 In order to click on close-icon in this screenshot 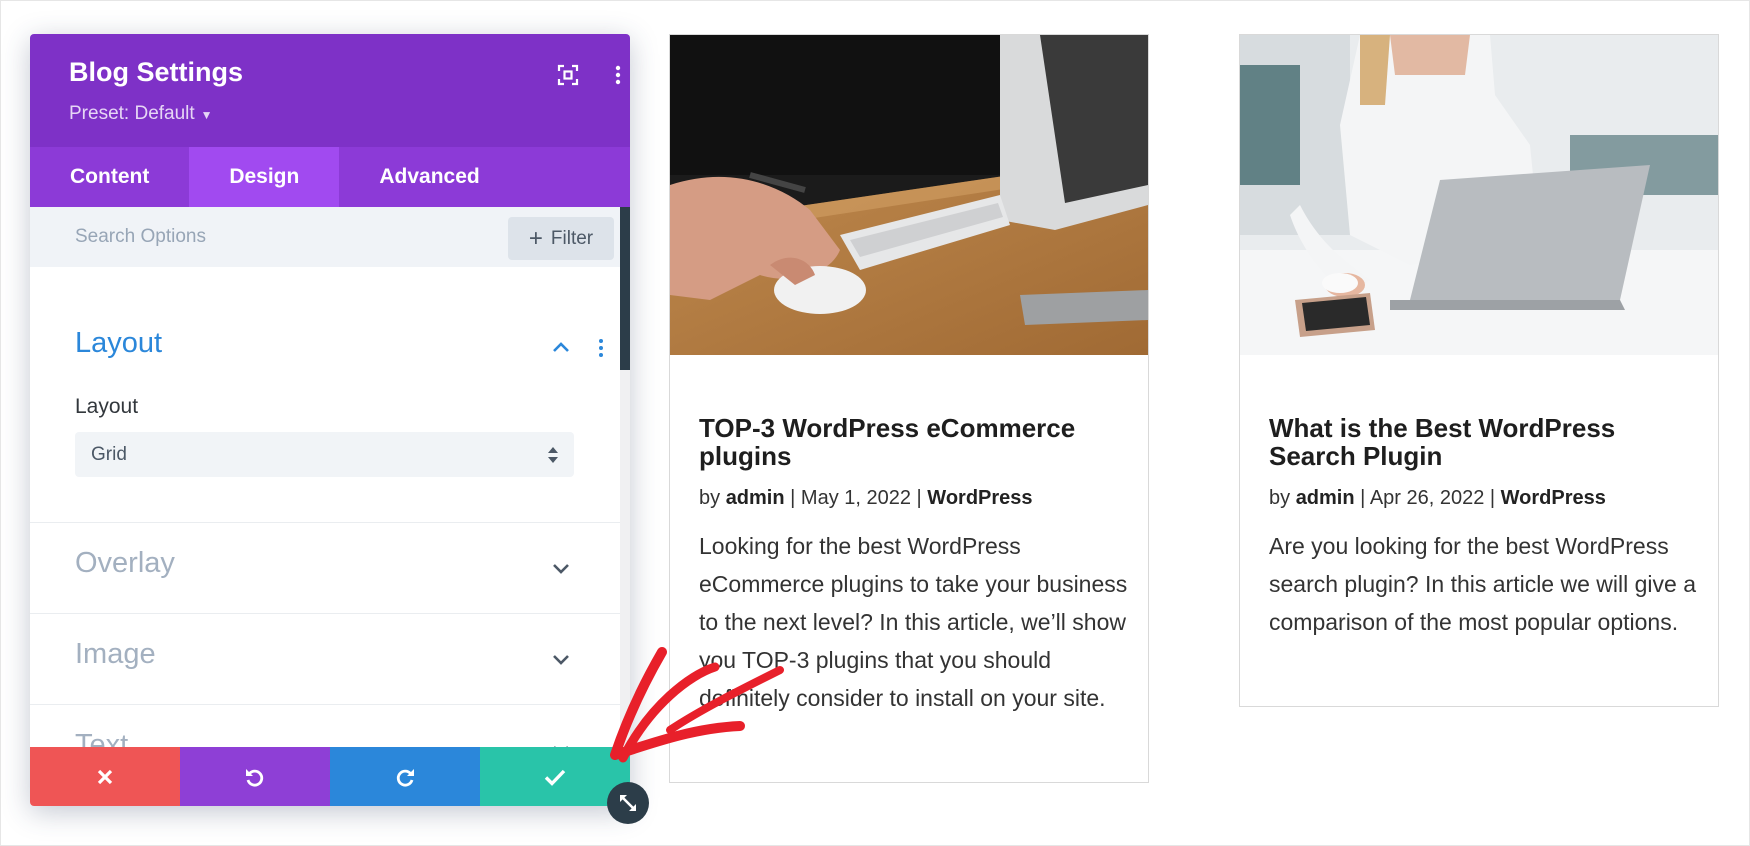, I will do `click(105, 776)`.